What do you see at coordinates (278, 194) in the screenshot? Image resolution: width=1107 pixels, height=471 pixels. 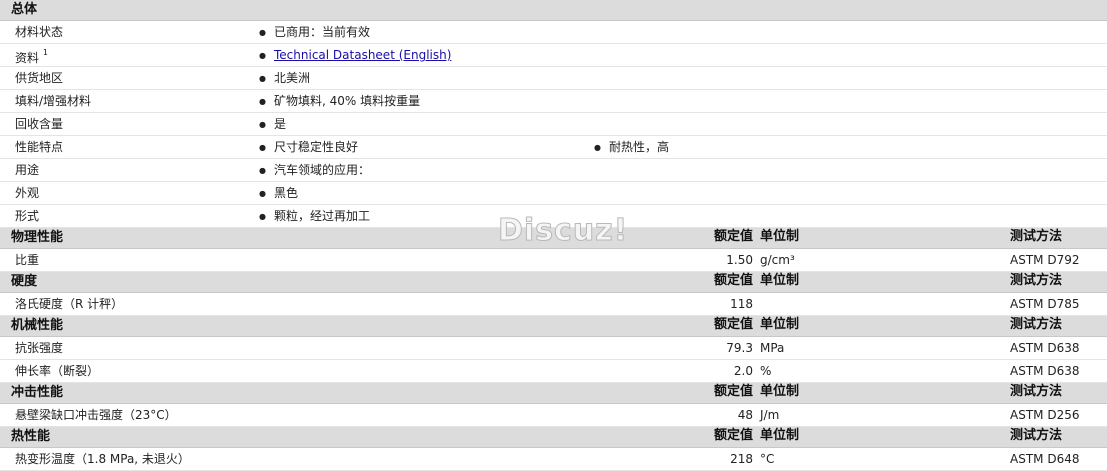 I see `property-value: 黑色` at bounding box center [278, 194].